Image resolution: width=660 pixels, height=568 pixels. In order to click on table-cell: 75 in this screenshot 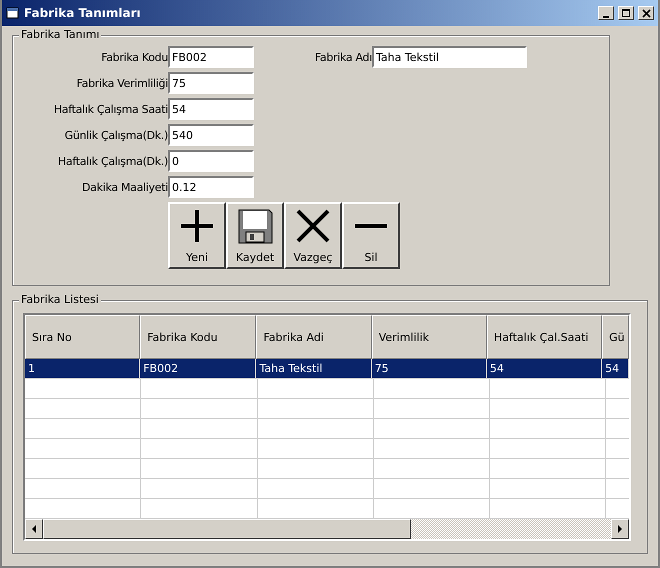, I will do `click(429, 369)`.